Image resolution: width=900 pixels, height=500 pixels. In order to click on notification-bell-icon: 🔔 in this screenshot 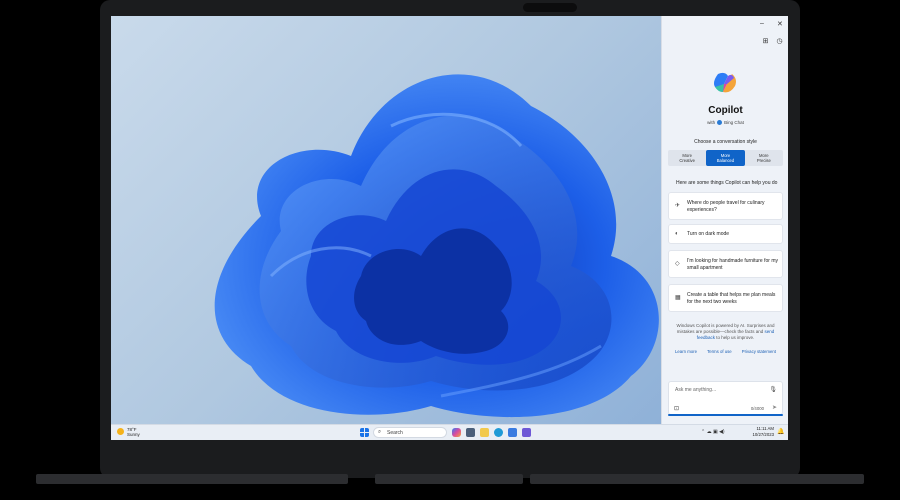, I will do `click(780, 431)`.